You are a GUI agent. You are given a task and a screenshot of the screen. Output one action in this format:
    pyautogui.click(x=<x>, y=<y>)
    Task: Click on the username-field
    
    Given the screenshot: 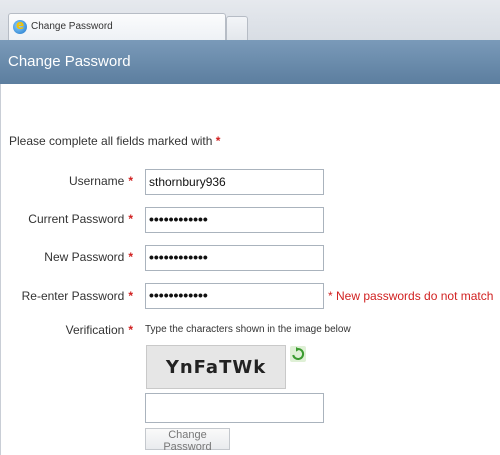 What is the action you would take?
    pyautogui.click(x=234, y=182)
    